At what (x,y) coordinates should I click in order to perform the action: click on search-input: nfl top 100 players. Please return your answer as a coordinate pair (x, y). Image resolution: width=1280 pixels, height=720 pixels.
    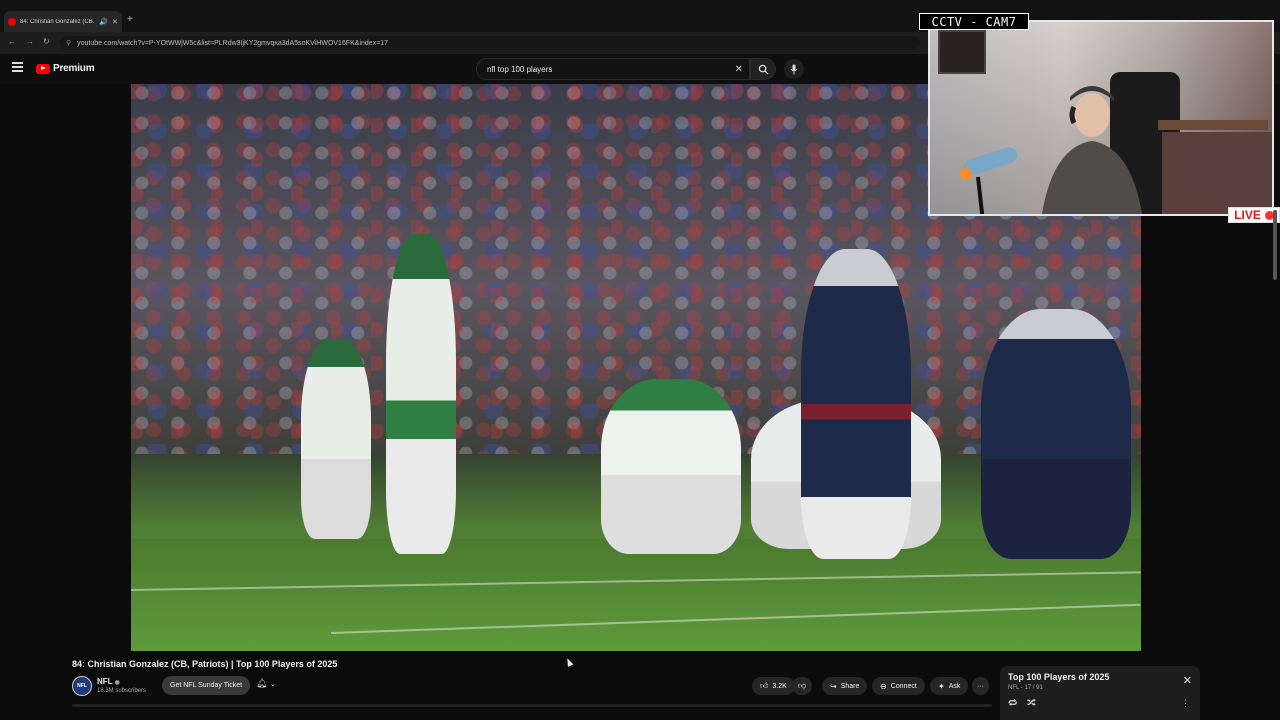
    Looking at the image, I should click on (611, 69).